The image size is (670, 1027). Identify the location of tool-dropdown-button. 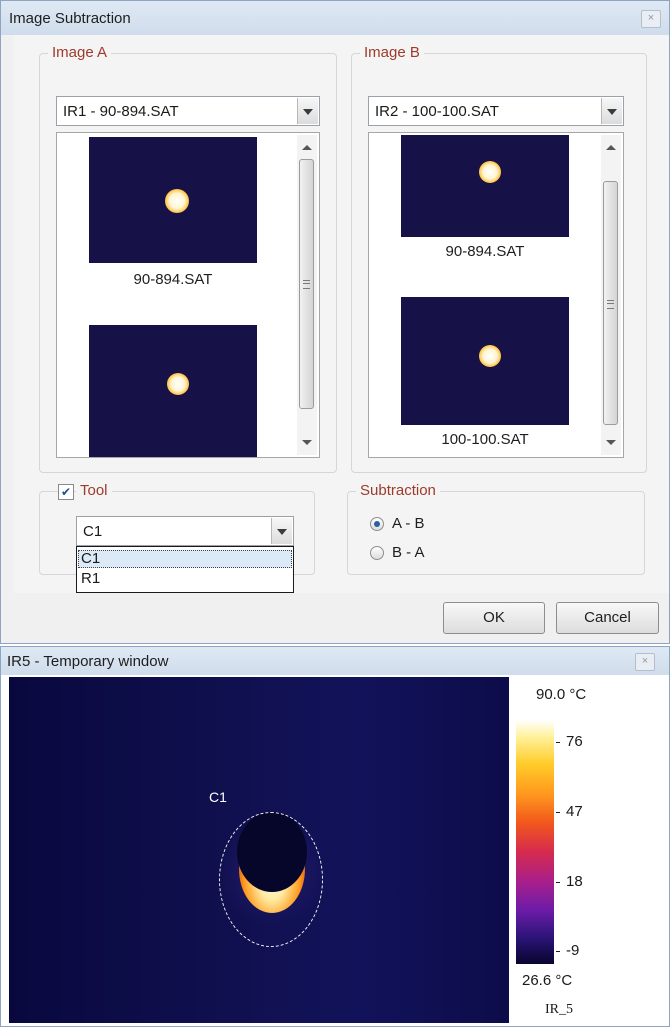
(281, 531).